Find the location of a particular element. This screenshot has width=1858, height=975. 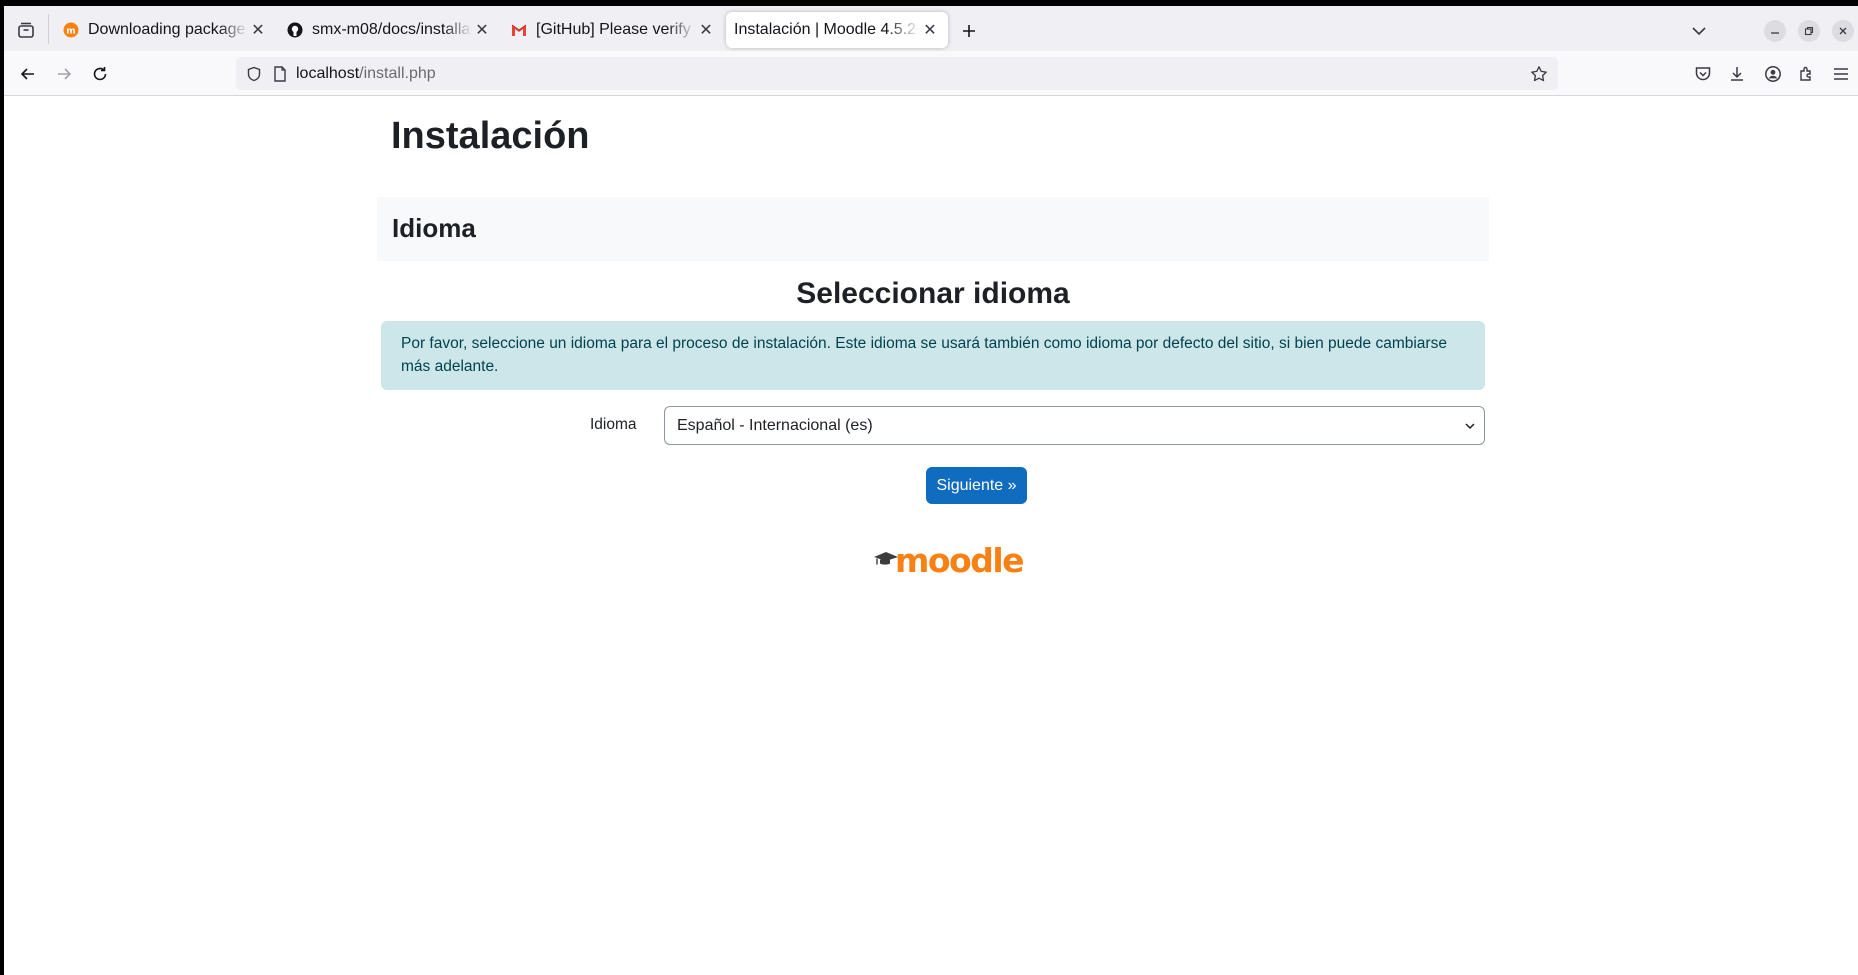

back-button is located at coordinates (28, 74).